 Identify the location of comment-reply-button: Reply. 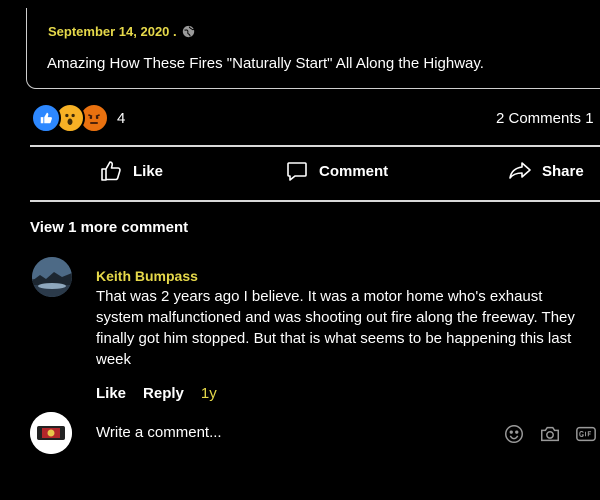
(163, 393).